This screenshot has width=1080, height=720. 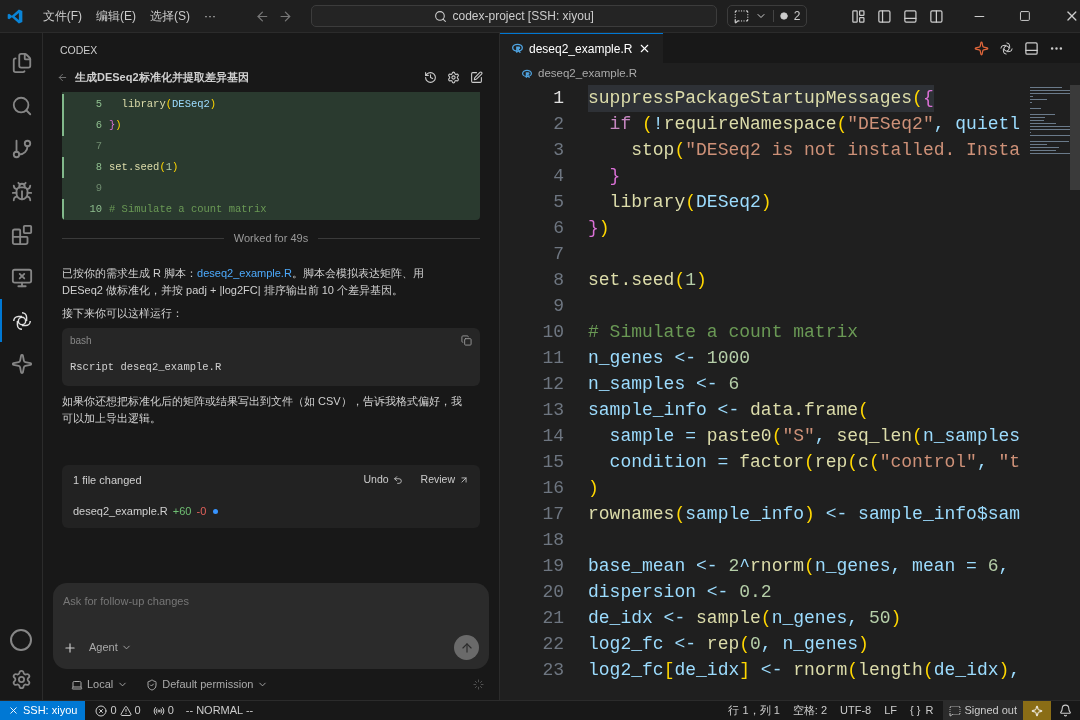 I want to click on agent-status-button: 2, so click(x=767, y=16).